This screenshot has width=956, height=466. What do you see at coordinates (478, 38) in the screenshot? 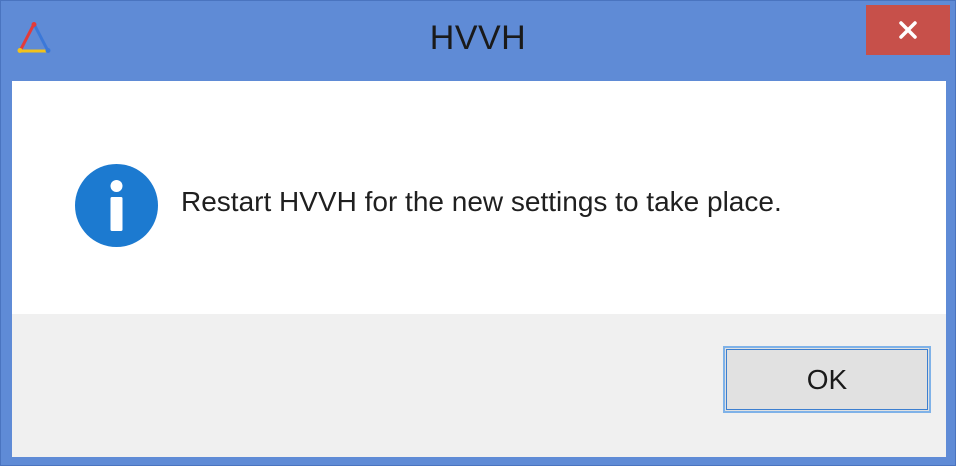
I see `window-title: HVVH` at bounding box center [478, 38].